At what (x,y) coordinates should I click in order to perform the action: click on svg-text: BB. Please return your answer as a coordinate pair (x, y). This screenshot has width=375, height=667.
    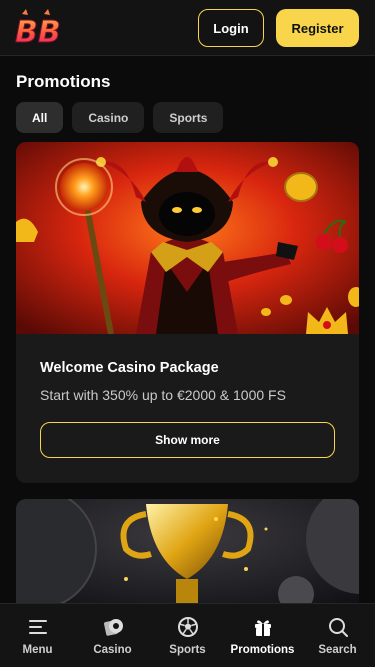
    Looking at the image, I should click on (38, 31).